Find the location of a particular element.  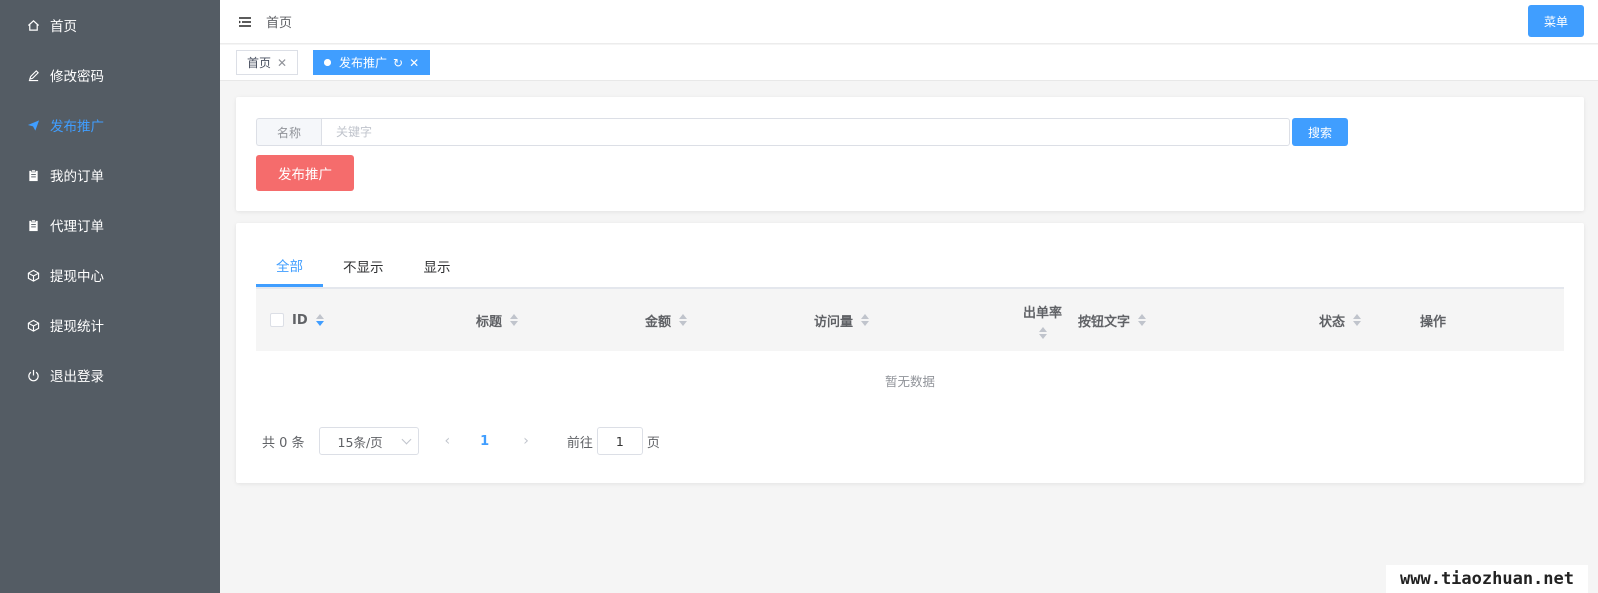

paper-plane-icon is located at coordinates (33, 125).